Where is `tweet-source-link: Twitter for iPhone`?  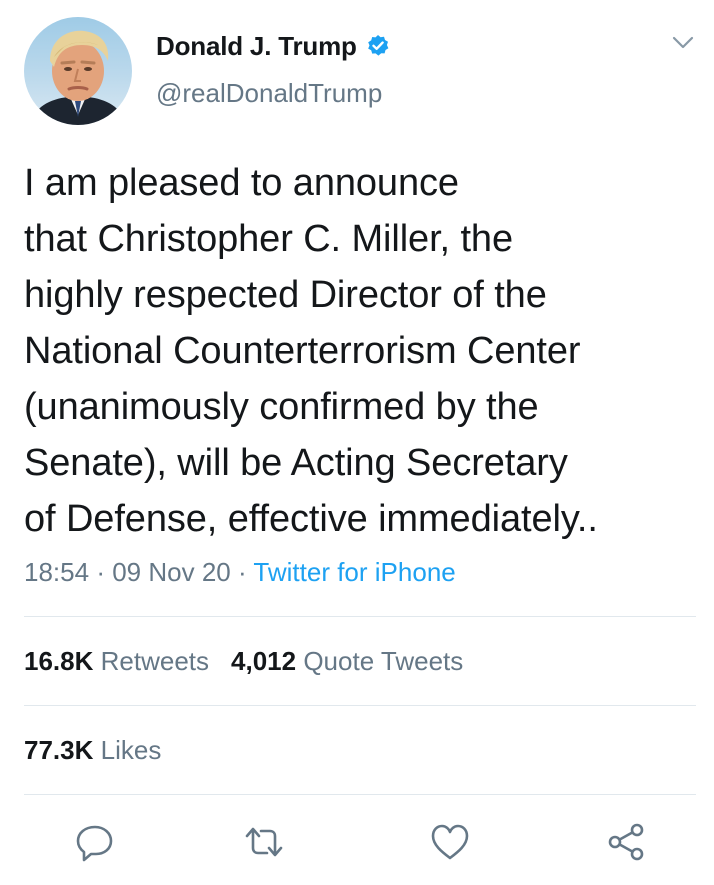 tweet-source-link: Twitter for iPhone is located at coordinates (354, 572).